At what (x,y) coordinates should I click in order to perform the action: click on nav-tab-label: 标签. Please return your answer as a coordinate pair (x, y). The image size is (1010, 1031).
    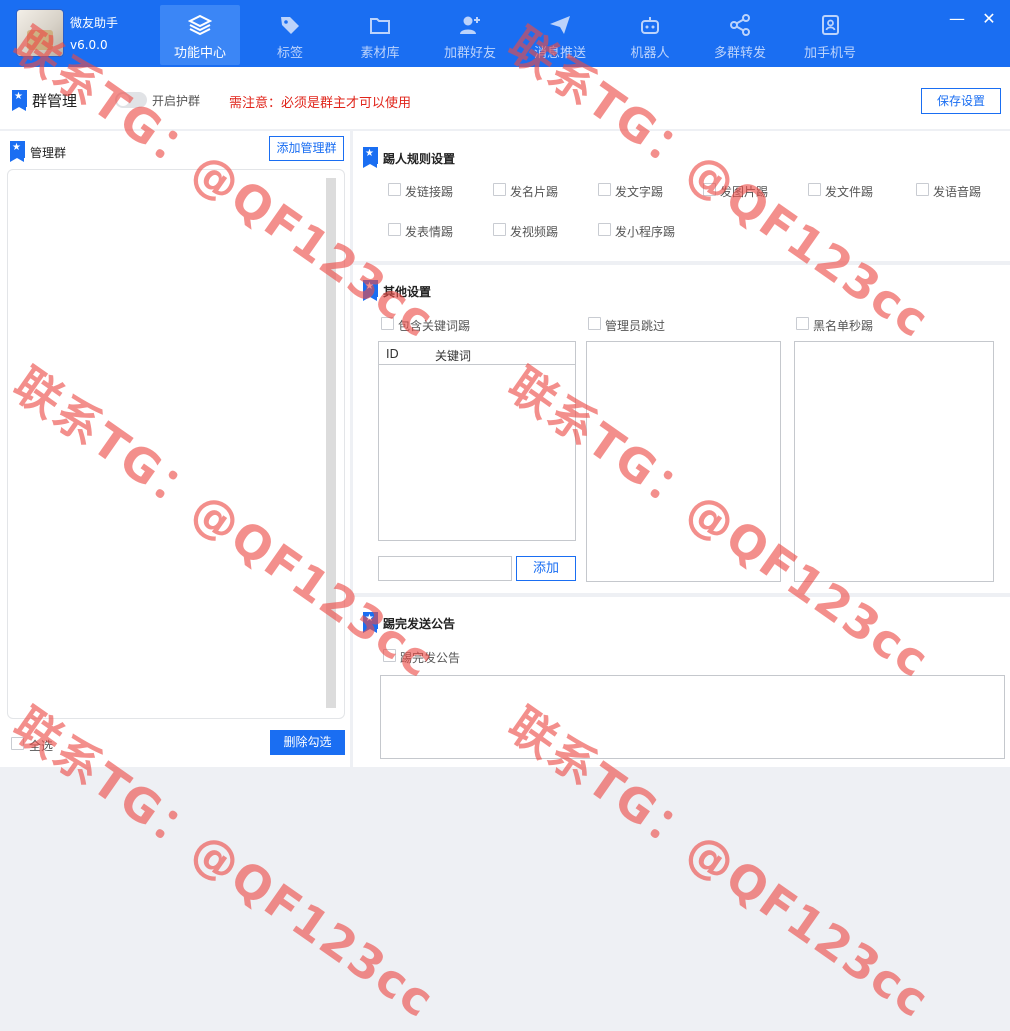
    Looking at the image, I should click on (289, 53).